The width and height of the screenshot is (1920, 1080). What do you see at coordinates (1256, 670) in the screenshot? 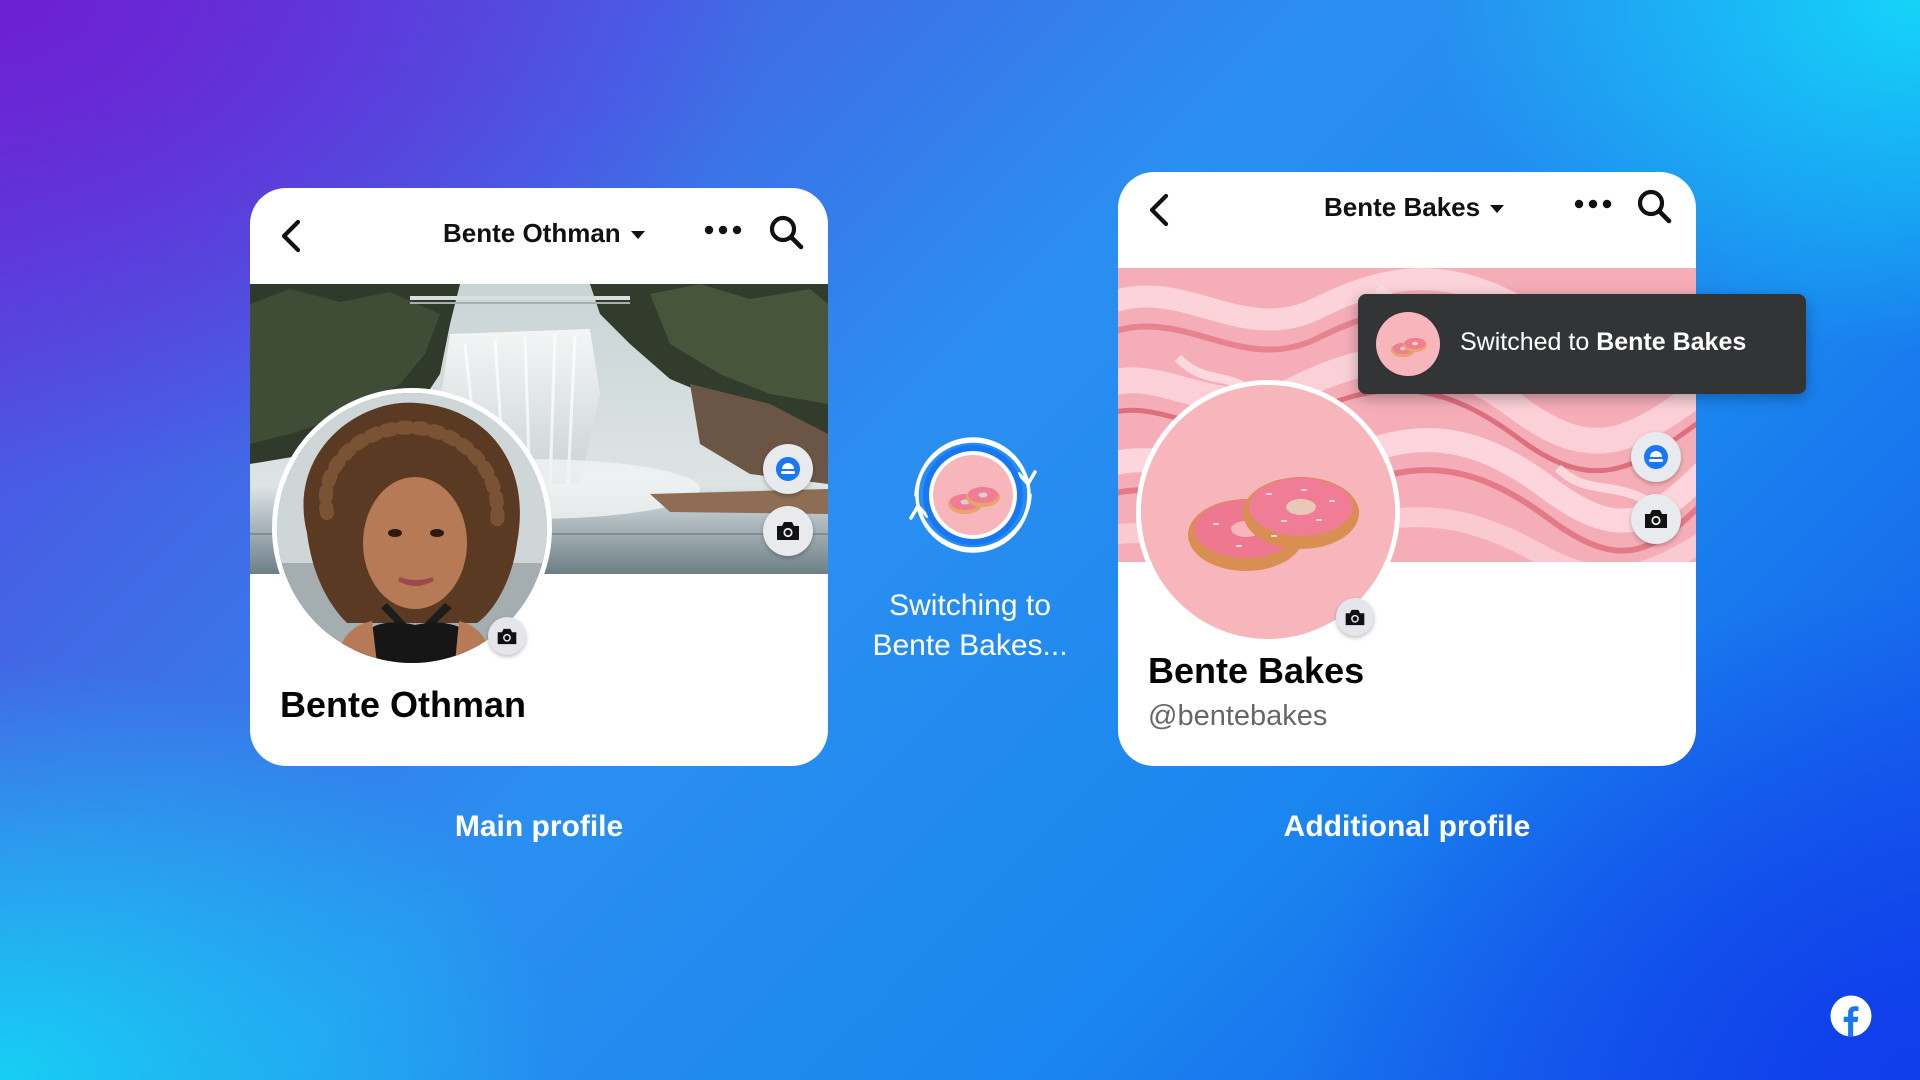
I see `profile-name: Bente Bakes` at bounding box center [1256, 670].